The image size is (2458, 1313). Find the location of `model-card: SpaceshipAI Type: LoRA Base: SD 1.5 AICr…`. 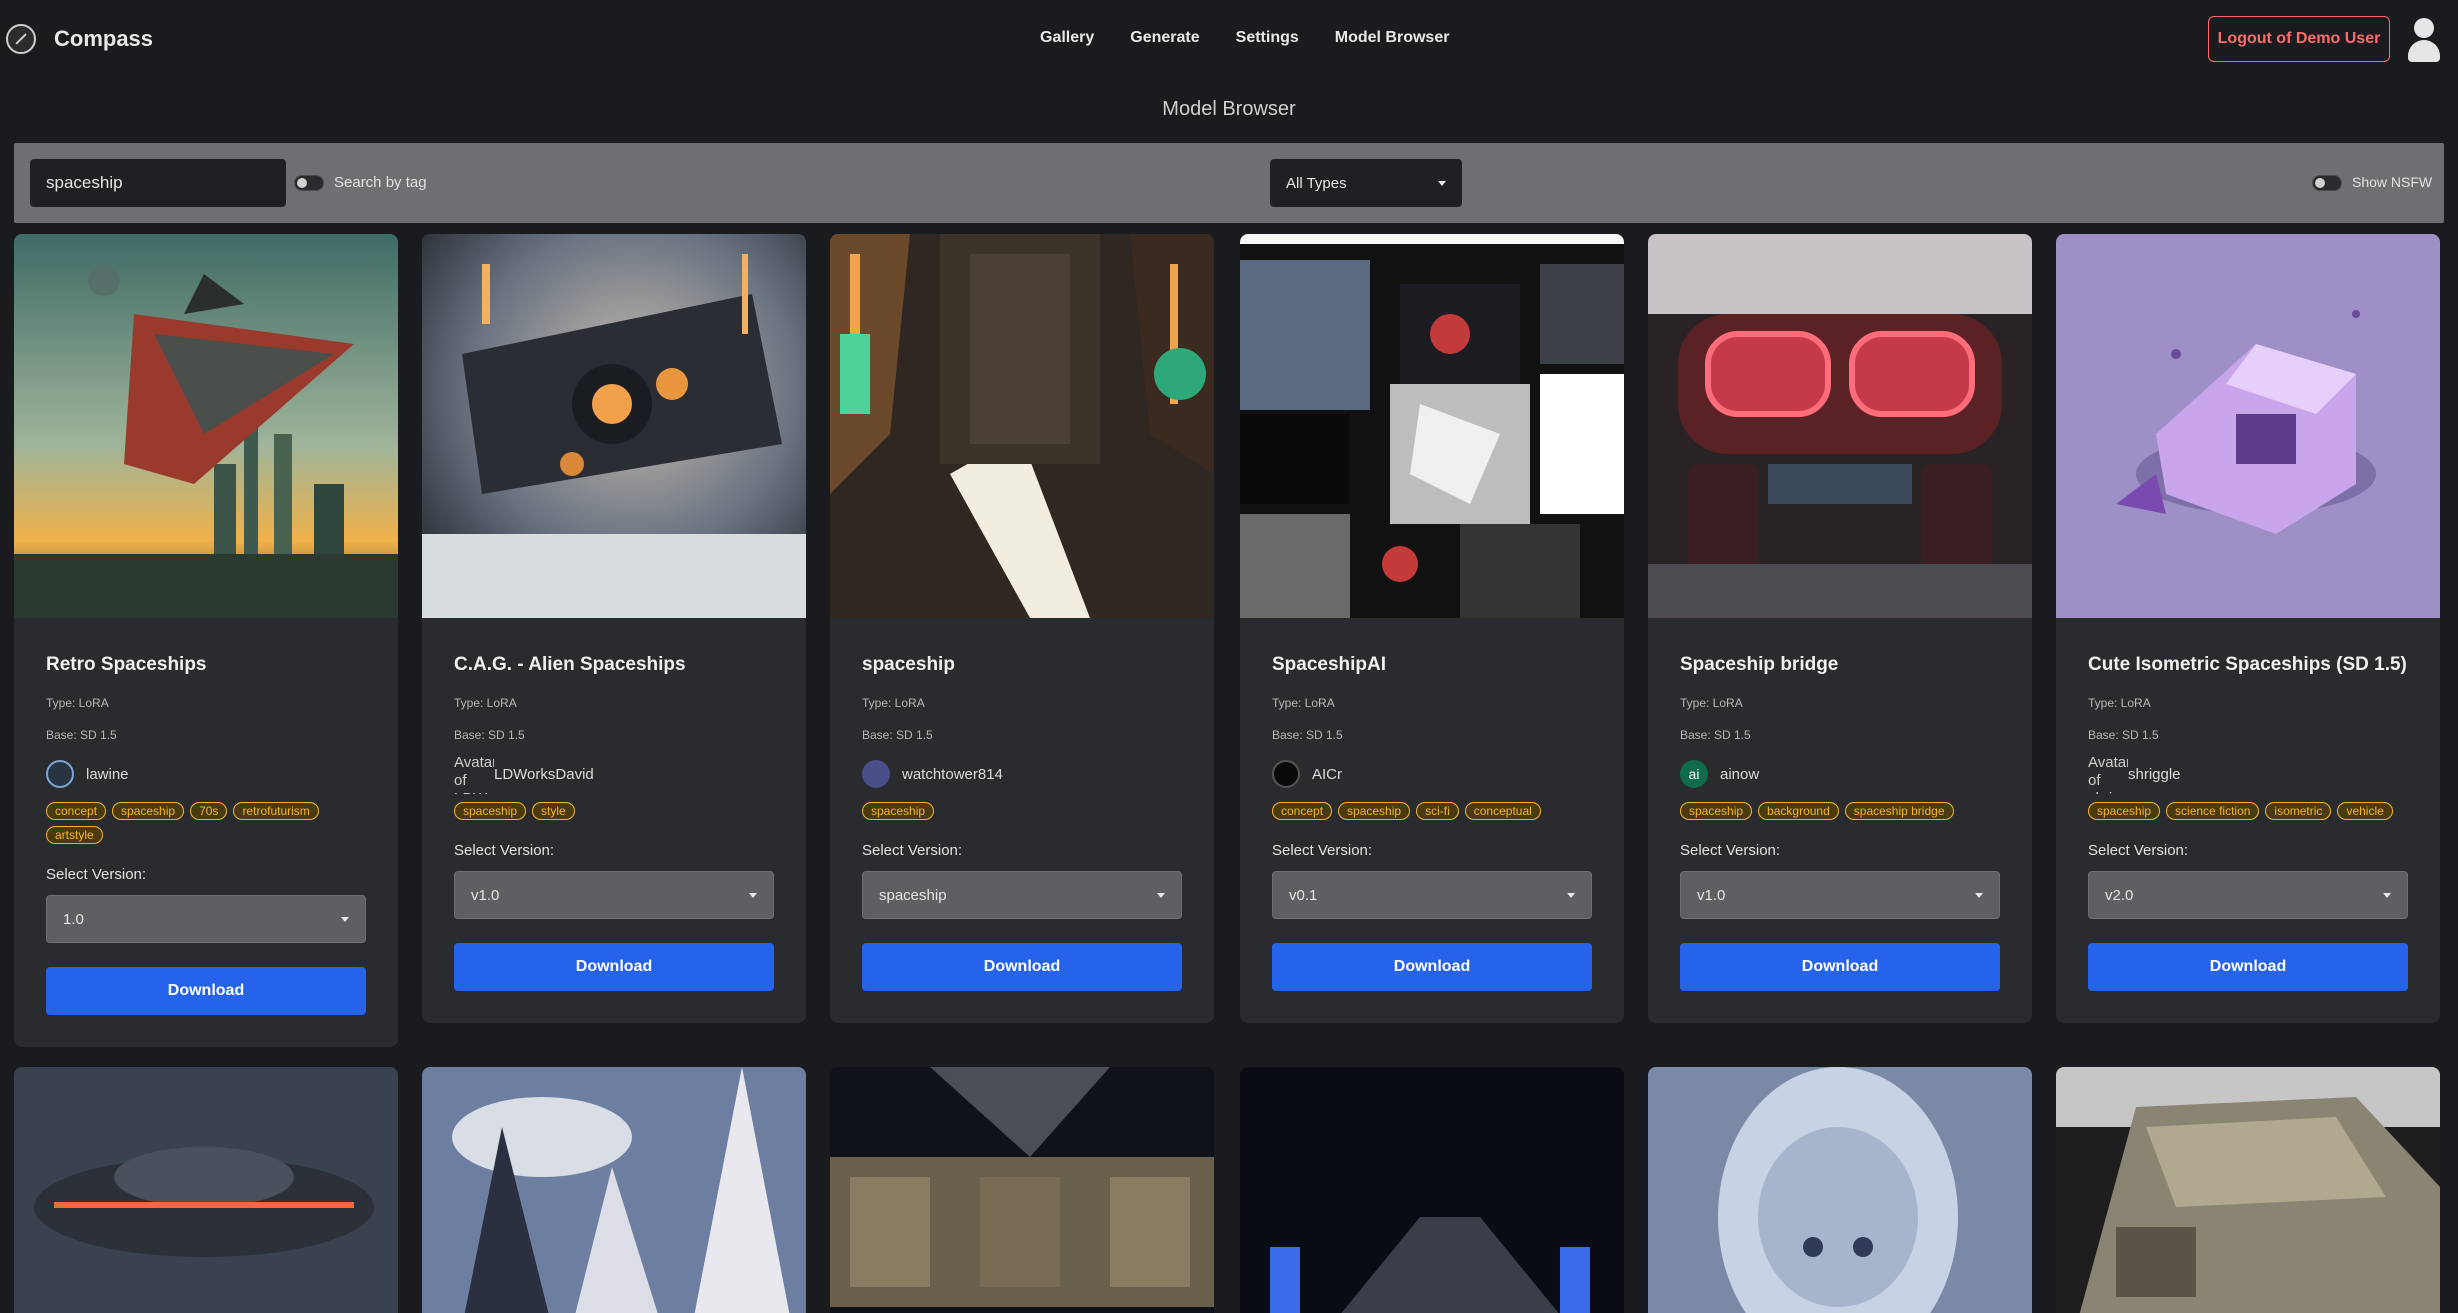

model-card: SpaceshipAI Type: LoRA Base: SD 1.5 AICr… is located at coordinates (1432, 628).